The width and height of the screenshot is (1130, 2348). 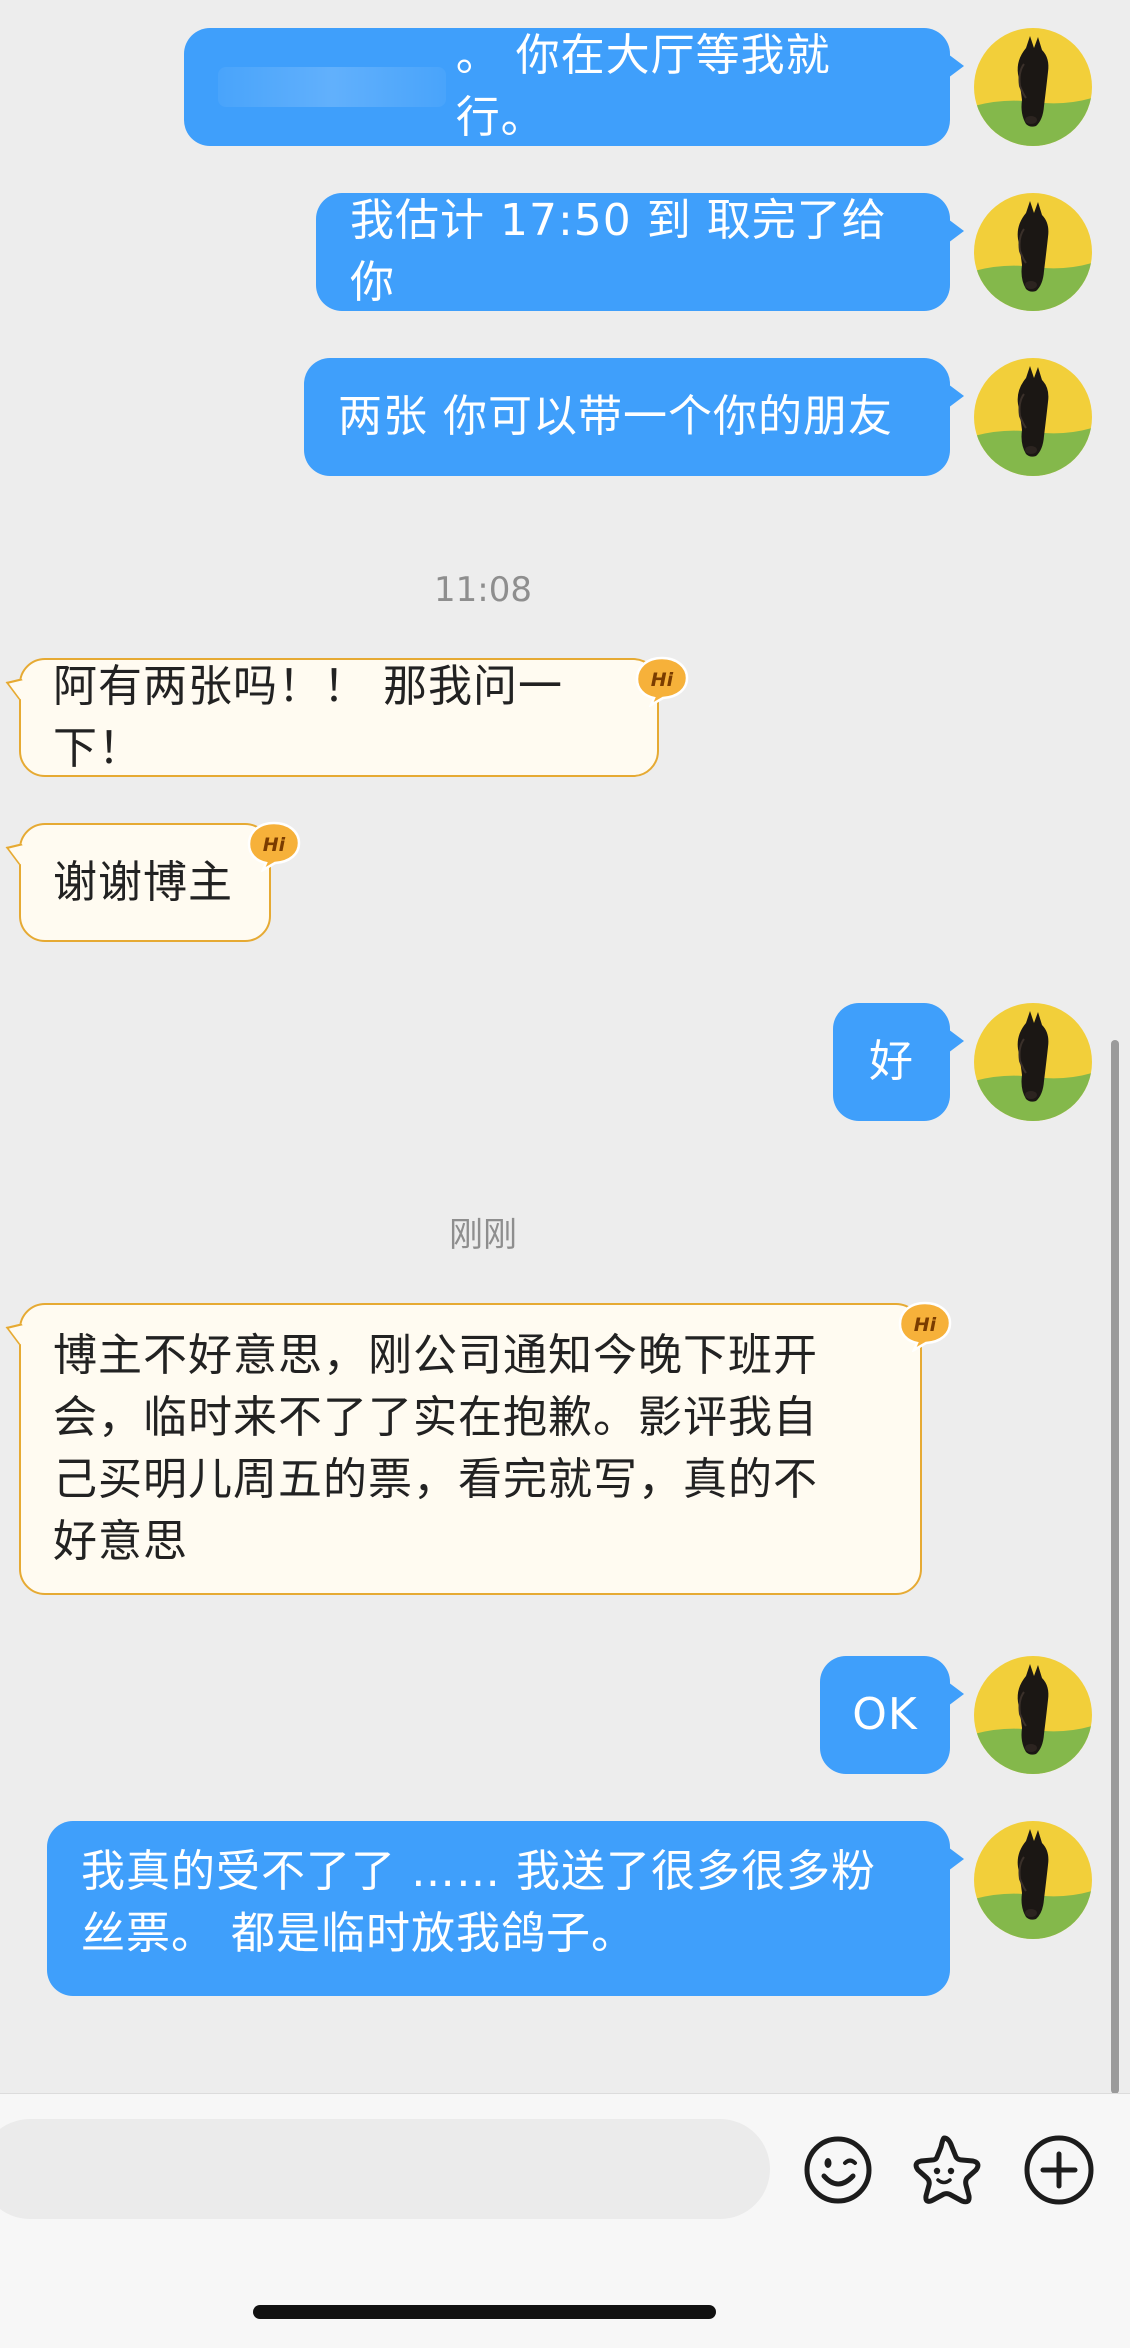 I want to click on message-text: 两张 你可以带一个你的朋友, so click(x=615, y=416).